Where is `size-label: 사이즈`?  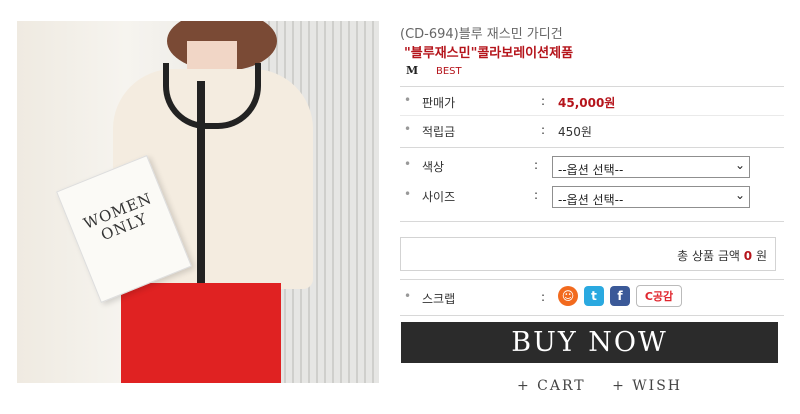
size-label: 사이즈 is located at coordinates (439, 197).